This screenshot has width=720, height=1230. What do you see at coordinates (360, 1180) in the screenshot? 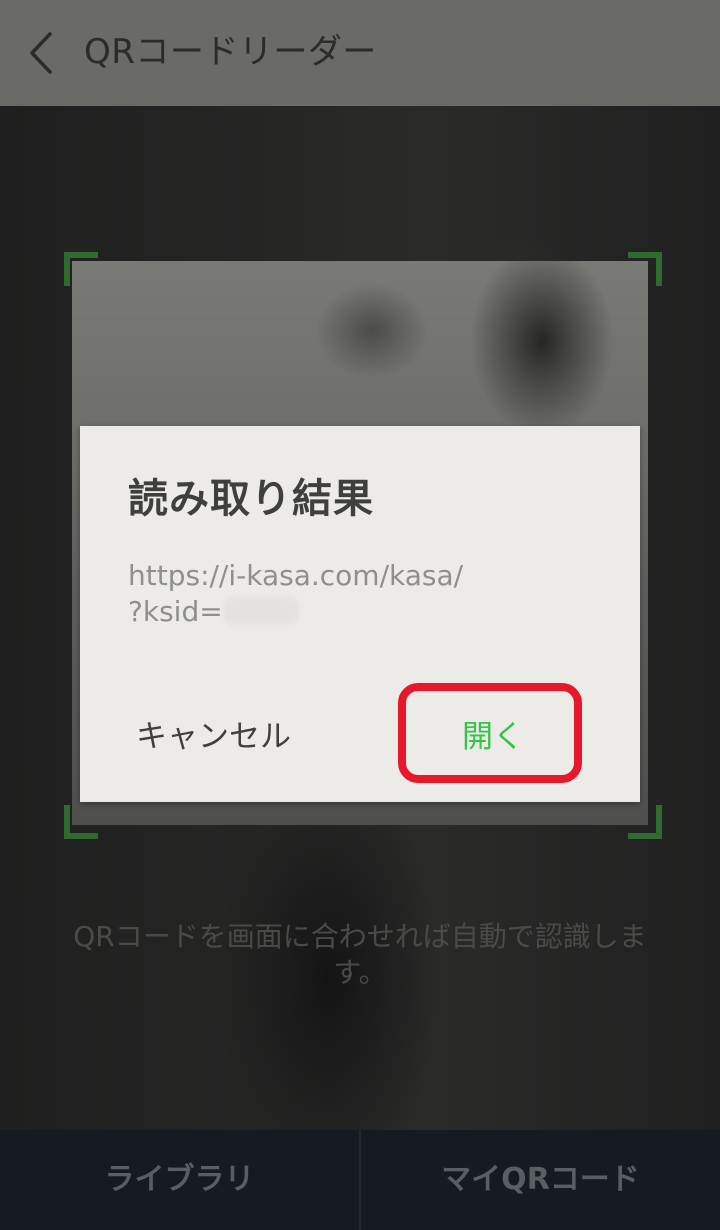
I see `bottom-tab-bar: ライブラリ マイQRコード` at bounding box center [360, 1180].